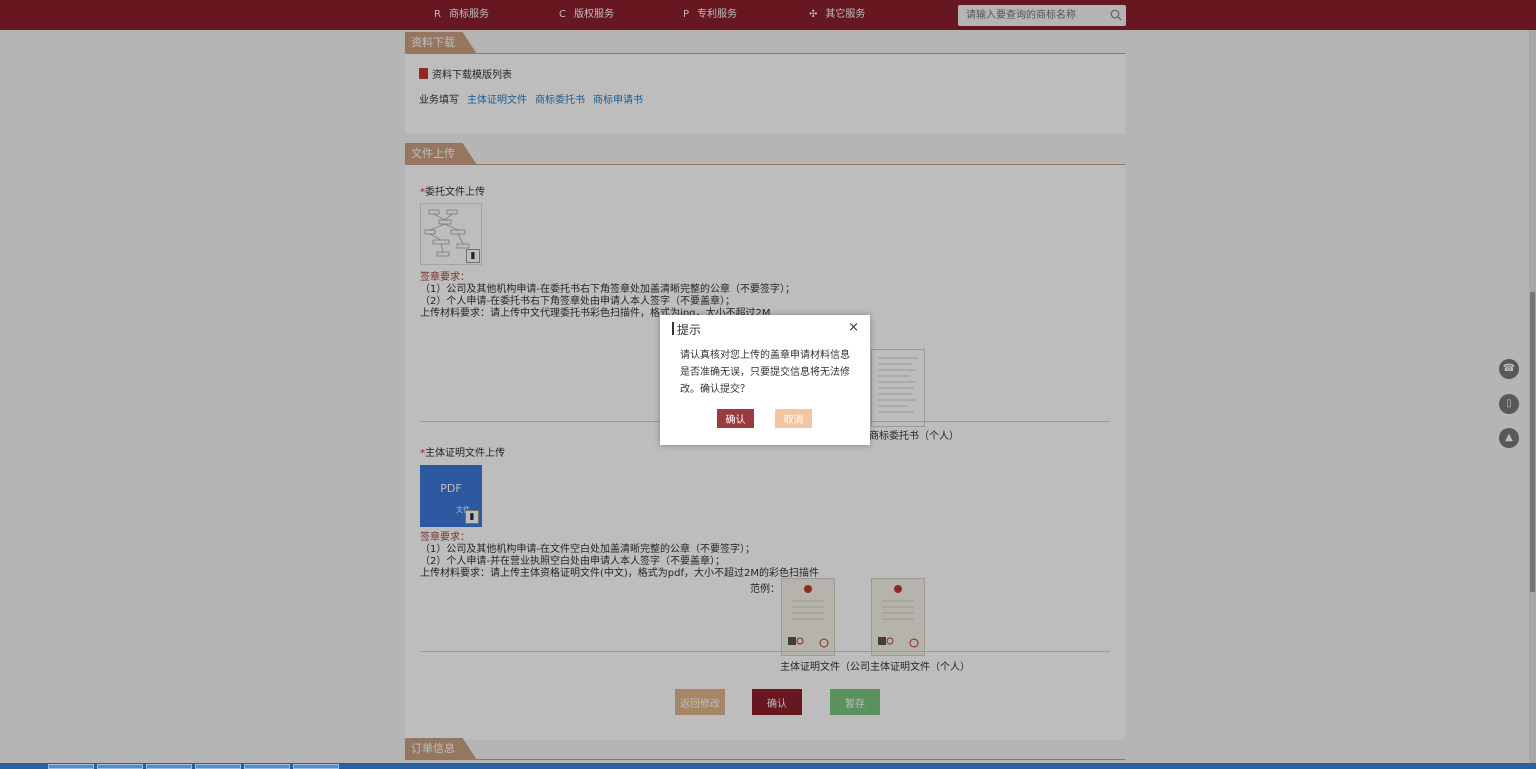 The width and height of the screenshot is (1536, 769). What do you see at coordinates (853, 327) in the screenshot?
I see `close-icon: ×` at bounding box center [853, 327].